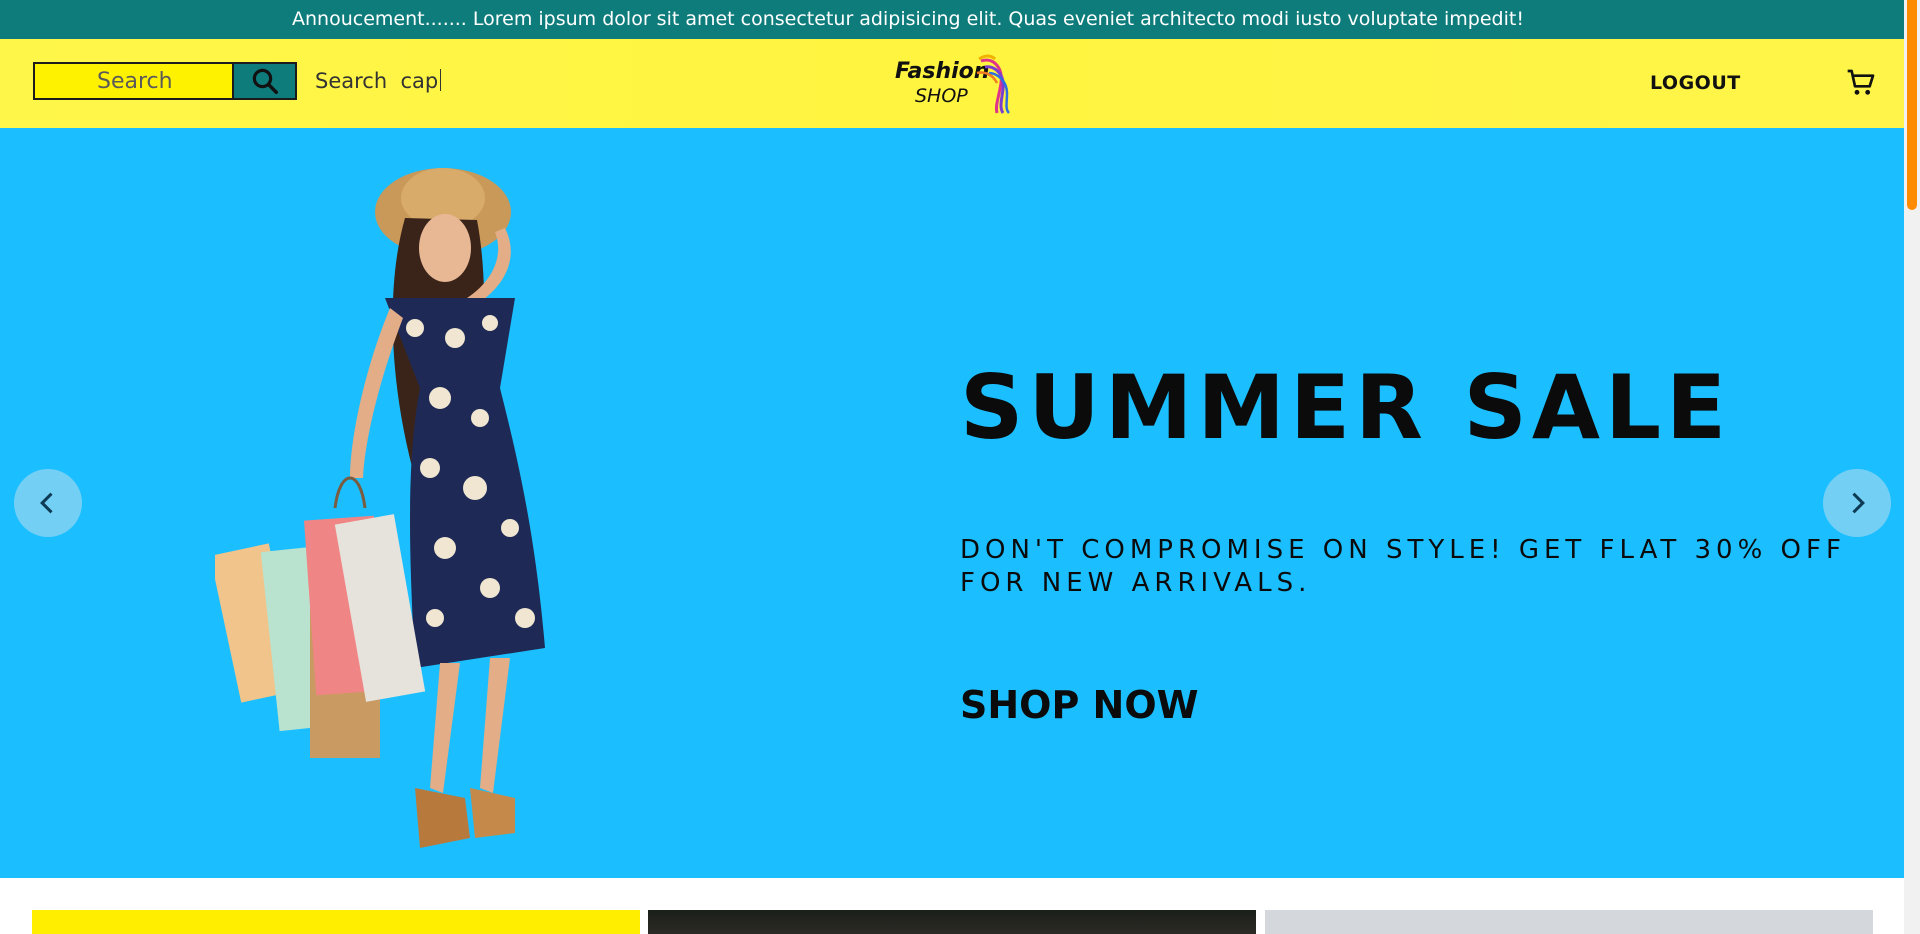 The height and width of the screenshot is (934, 1920). I want to click on slider-next-button, so click(1857, 503).